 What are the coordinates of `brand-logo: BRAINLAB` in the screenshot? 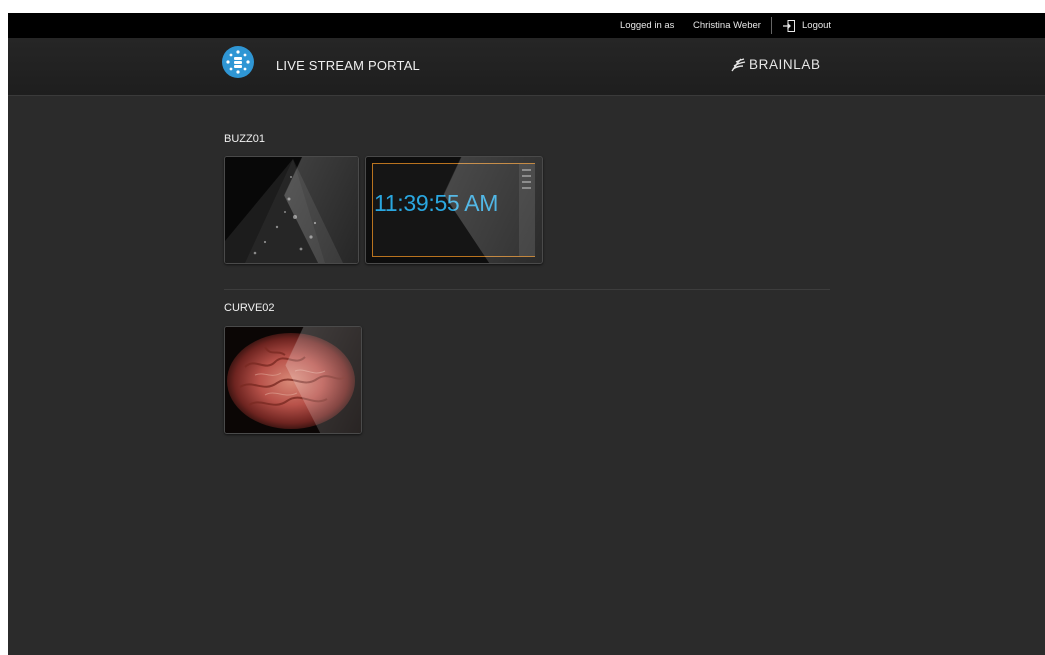 It's located at (775, 64).